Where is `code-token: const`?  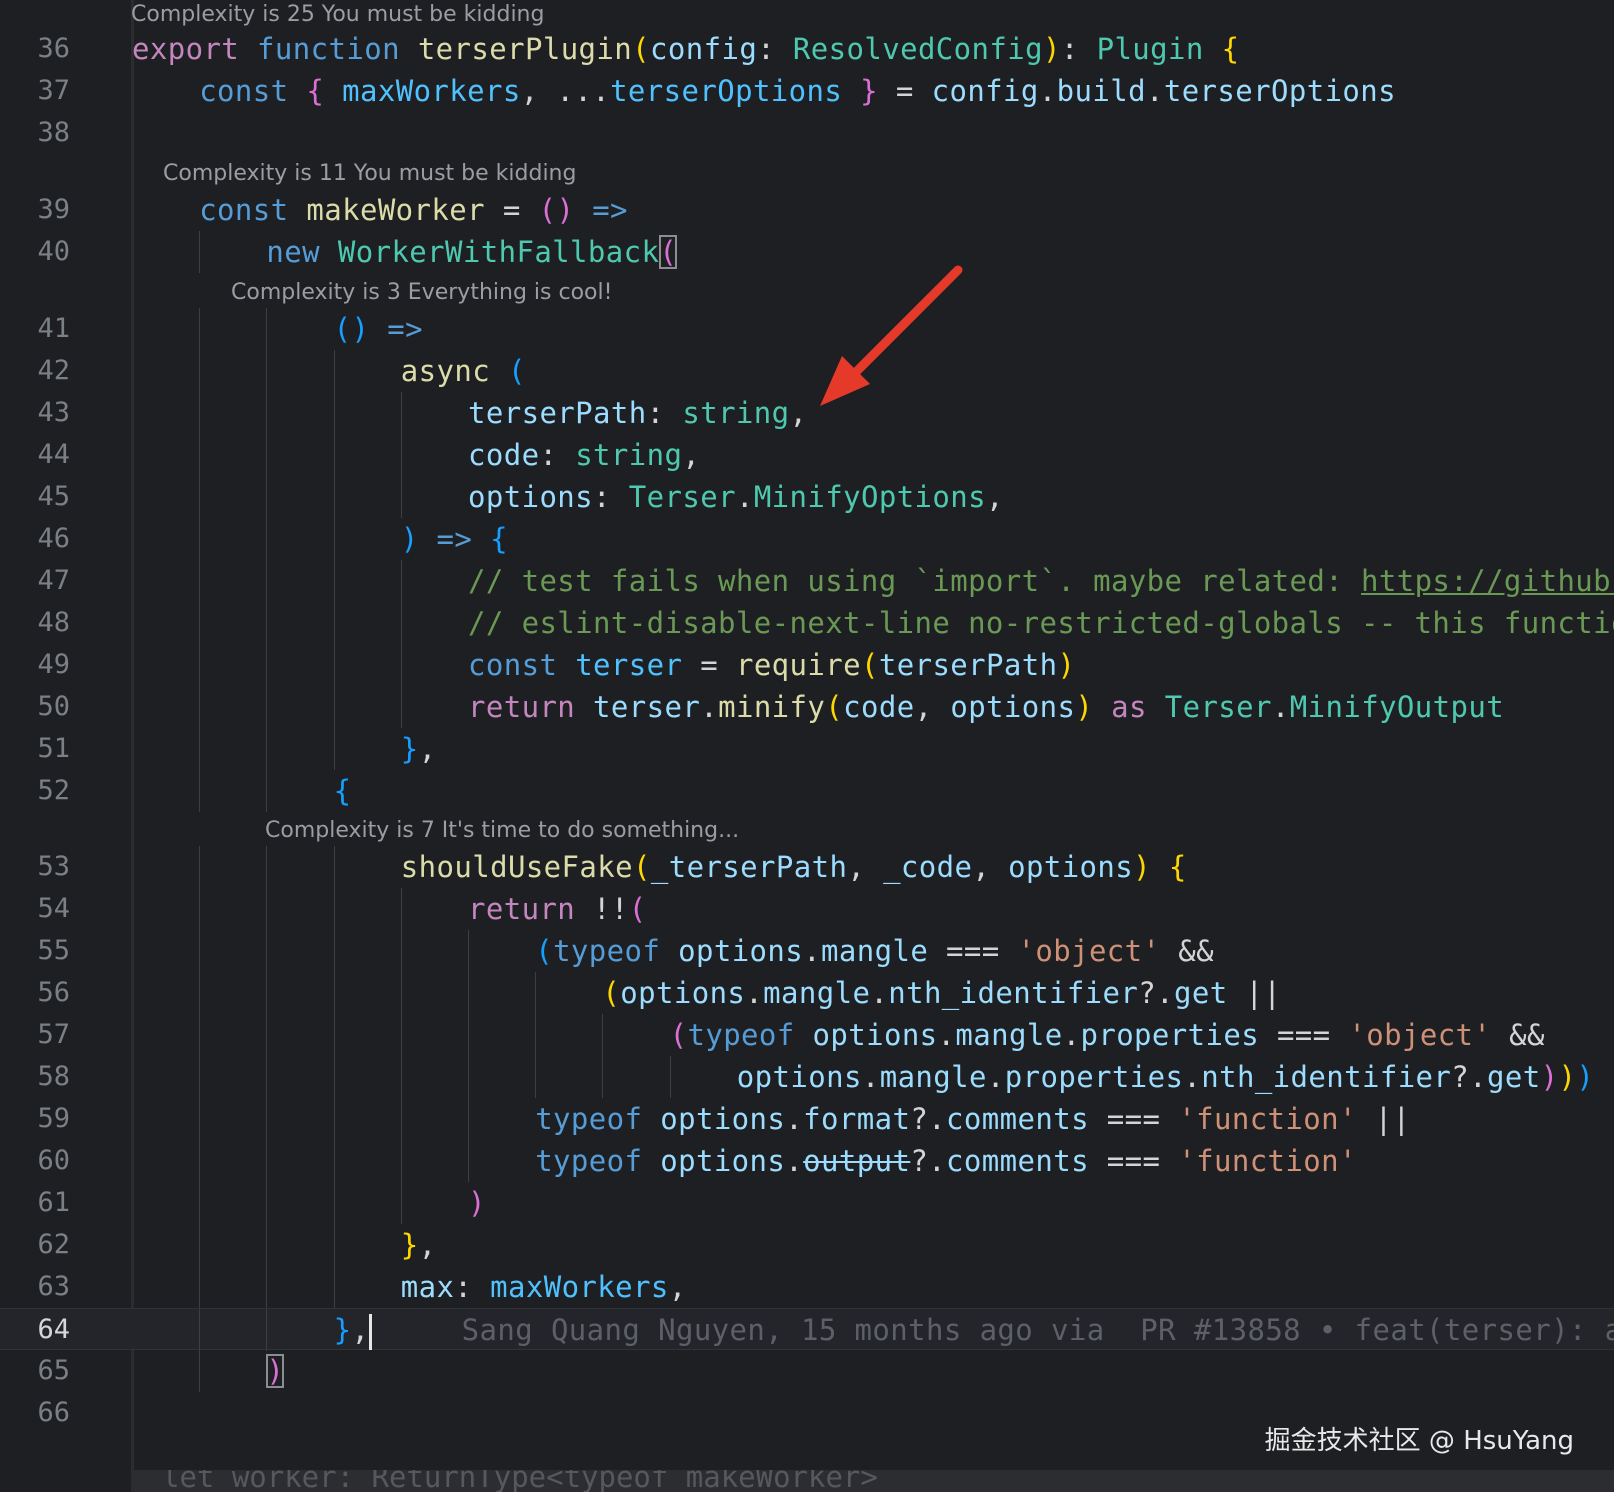 code-token: const is located at coordinates (513, 665).